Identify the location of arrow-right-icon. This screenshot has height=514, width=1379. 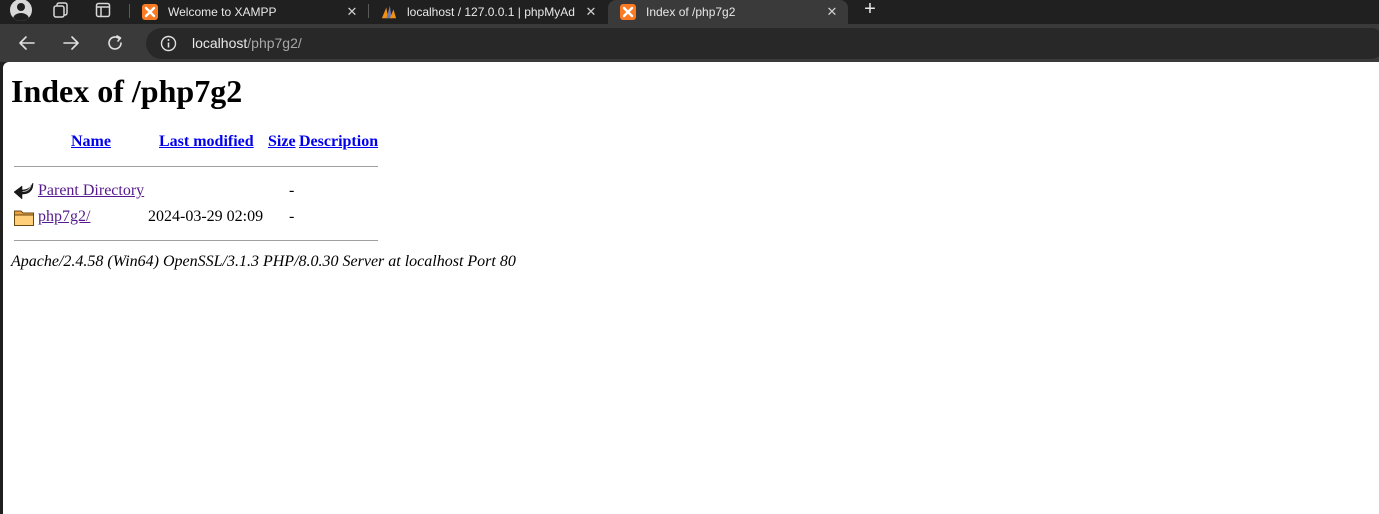
(71, 43).